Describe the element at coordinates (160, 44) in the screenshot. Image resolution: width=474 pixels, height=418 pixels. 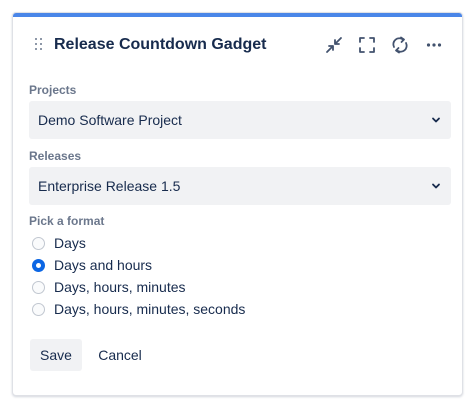
I see `gadget-title: Release Countdown Gadget` at that location.